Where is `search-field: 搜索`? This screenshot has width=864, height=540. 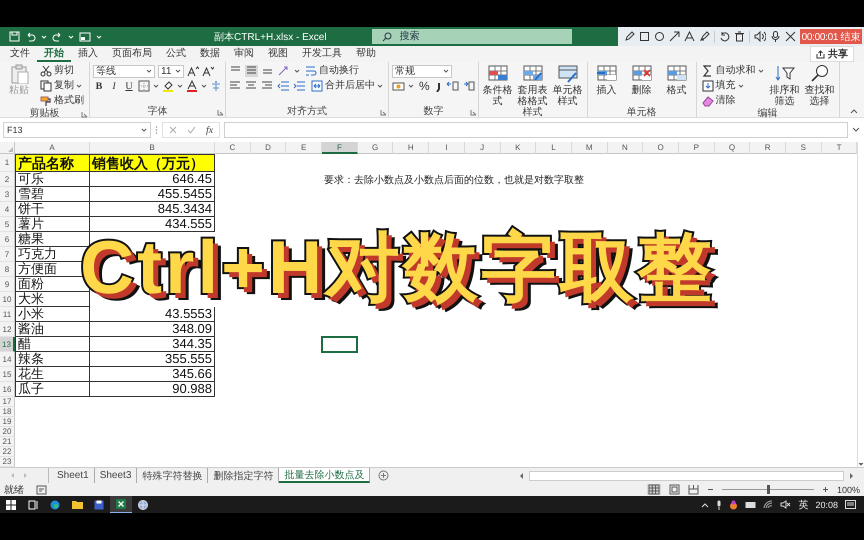 search-field: 搜索 is located at coordinates (472, 36).